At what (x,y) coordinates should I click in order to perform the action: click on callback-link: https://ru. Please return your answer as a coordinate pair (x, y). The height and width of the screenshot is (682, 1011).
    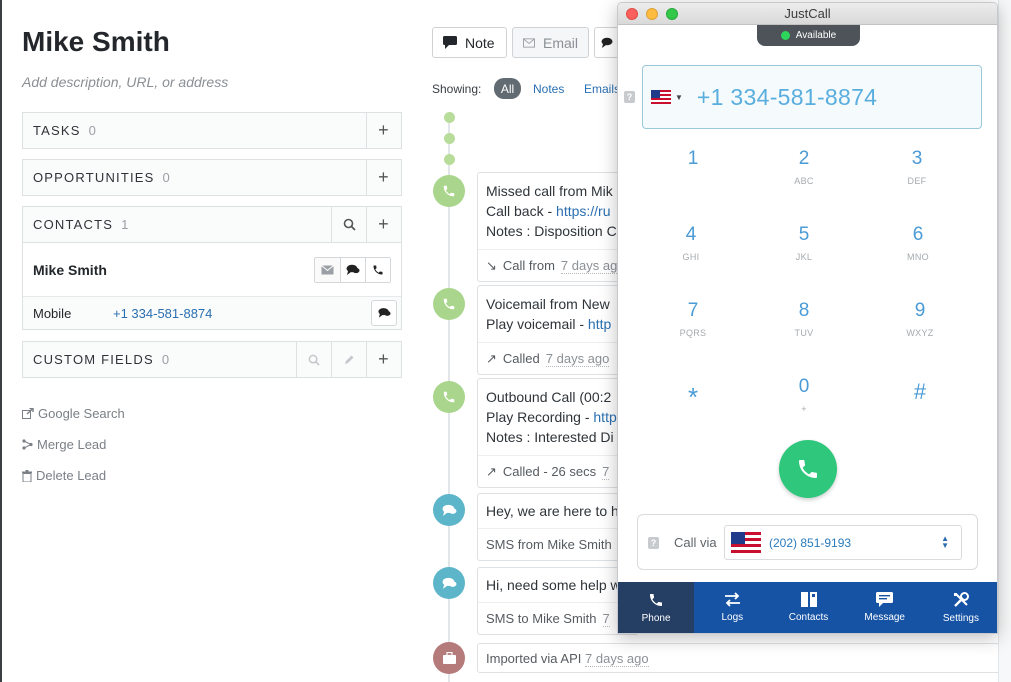
    Looking at the image, I should click on (583, 211).